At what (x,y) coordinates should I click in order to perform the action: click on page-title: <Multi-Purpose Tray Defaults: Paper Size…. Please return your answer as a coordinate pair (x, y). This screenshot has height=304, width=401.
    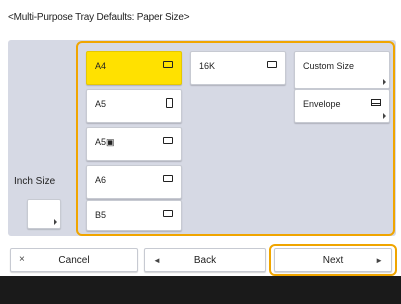
    Looking at the image, I should click on (99, 17).